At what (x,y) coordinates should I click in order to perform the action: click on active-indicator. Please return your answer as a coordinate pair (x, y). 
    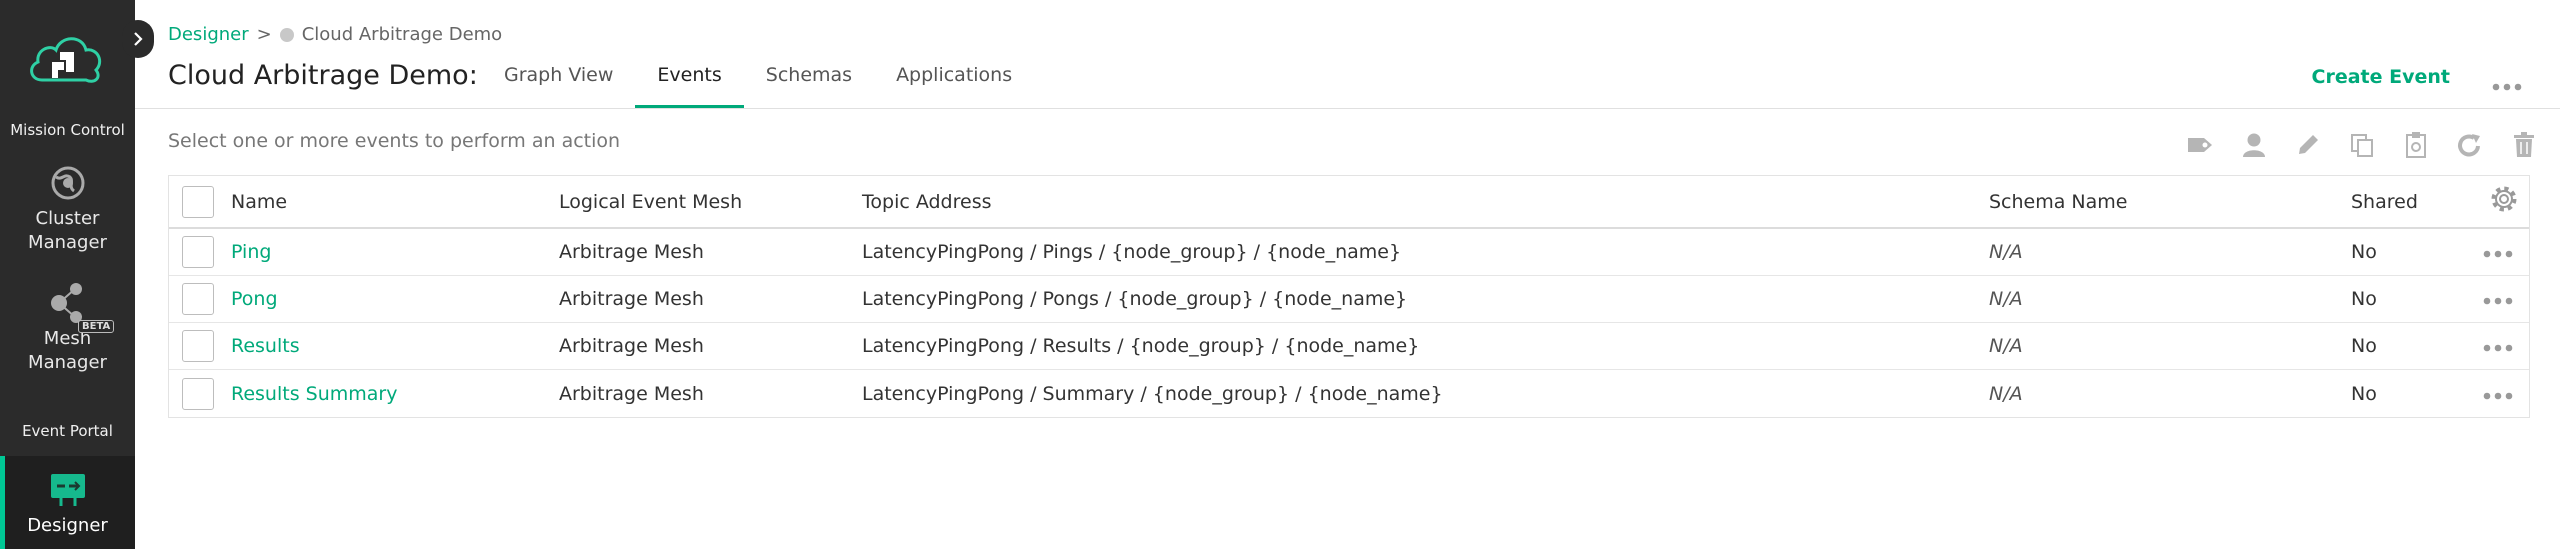
    Looking at the image, I should click on (2, 502).